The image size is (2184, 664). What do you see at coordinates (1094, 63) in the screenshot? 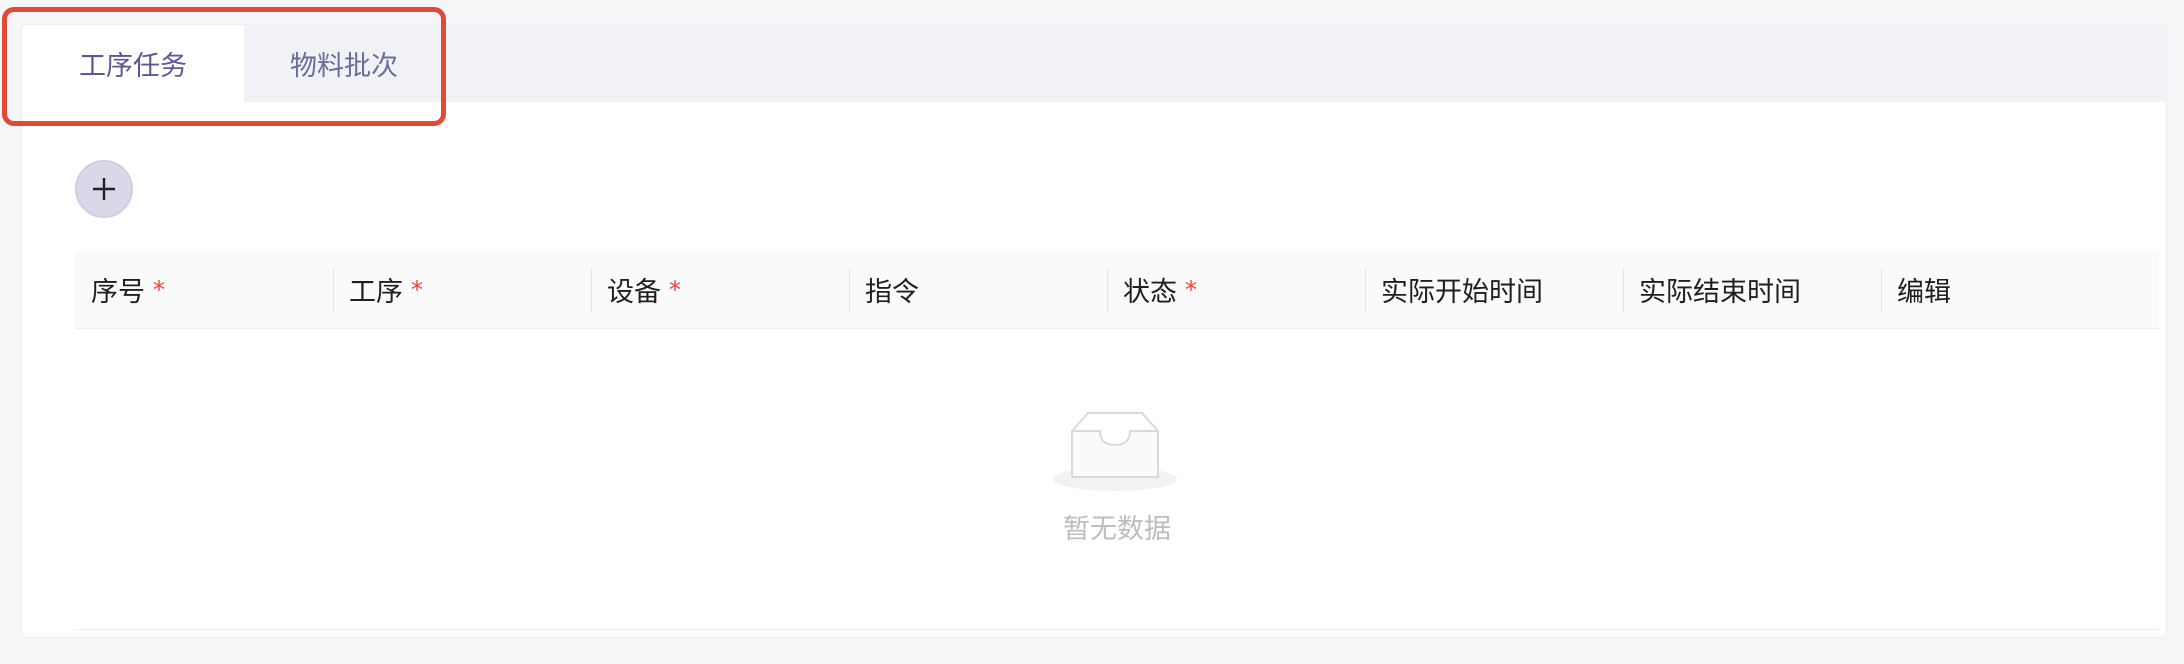
I see `tab-bar: 工序任务 物料批次` at bounding box center [1094, 63].